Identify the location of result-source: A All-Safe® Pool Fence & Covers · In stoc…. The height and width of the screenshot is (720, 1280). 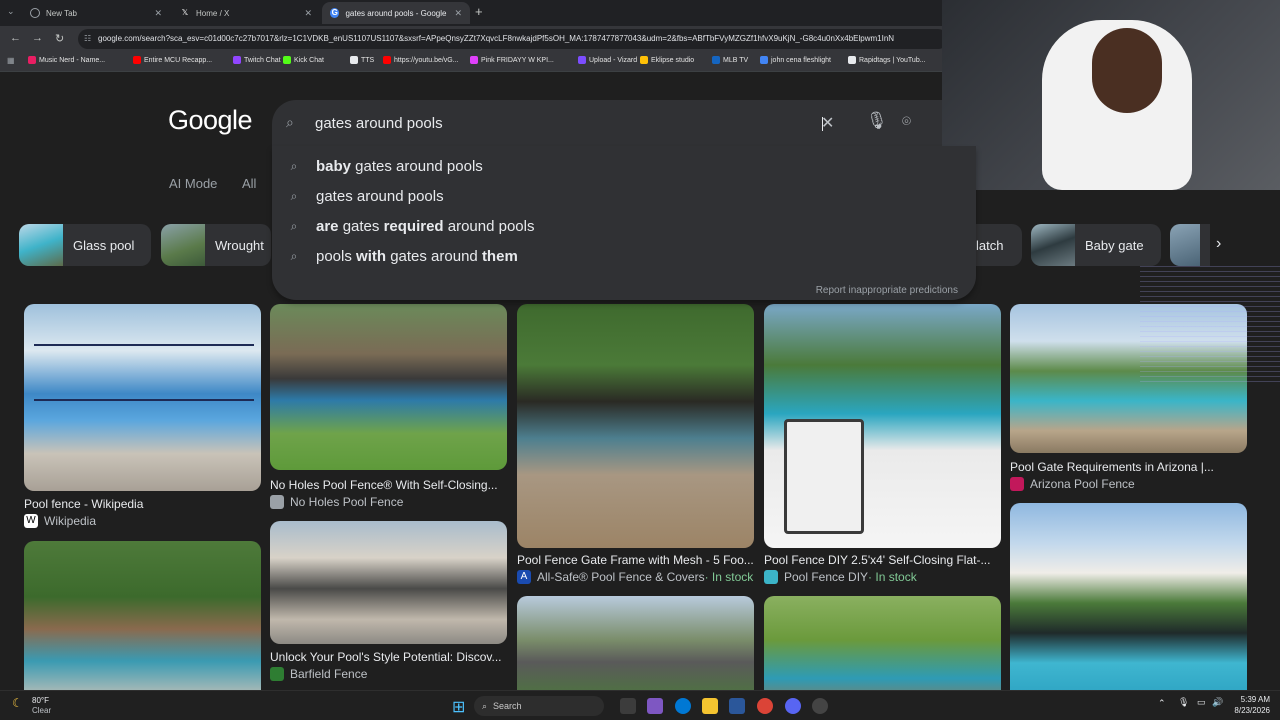
(635, 577).